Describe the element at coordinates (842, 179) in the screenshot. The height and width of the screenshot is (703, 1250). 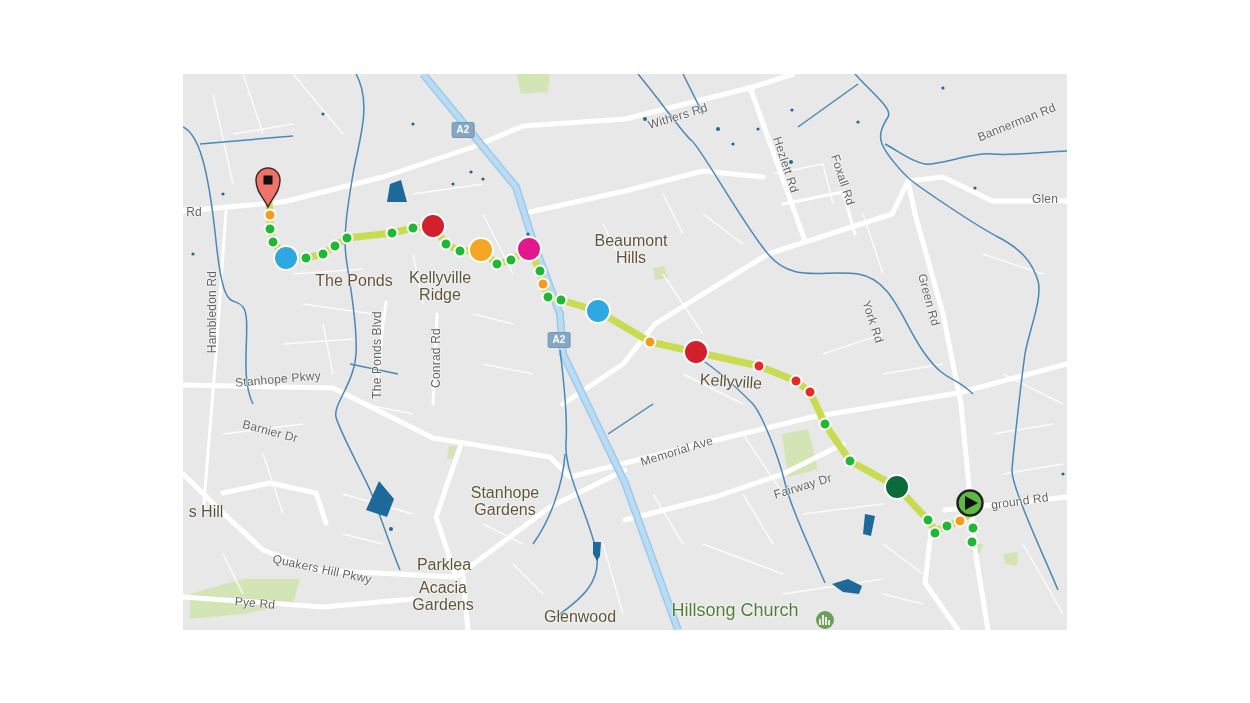
I see `street-label: Foxall Rd` at that location.